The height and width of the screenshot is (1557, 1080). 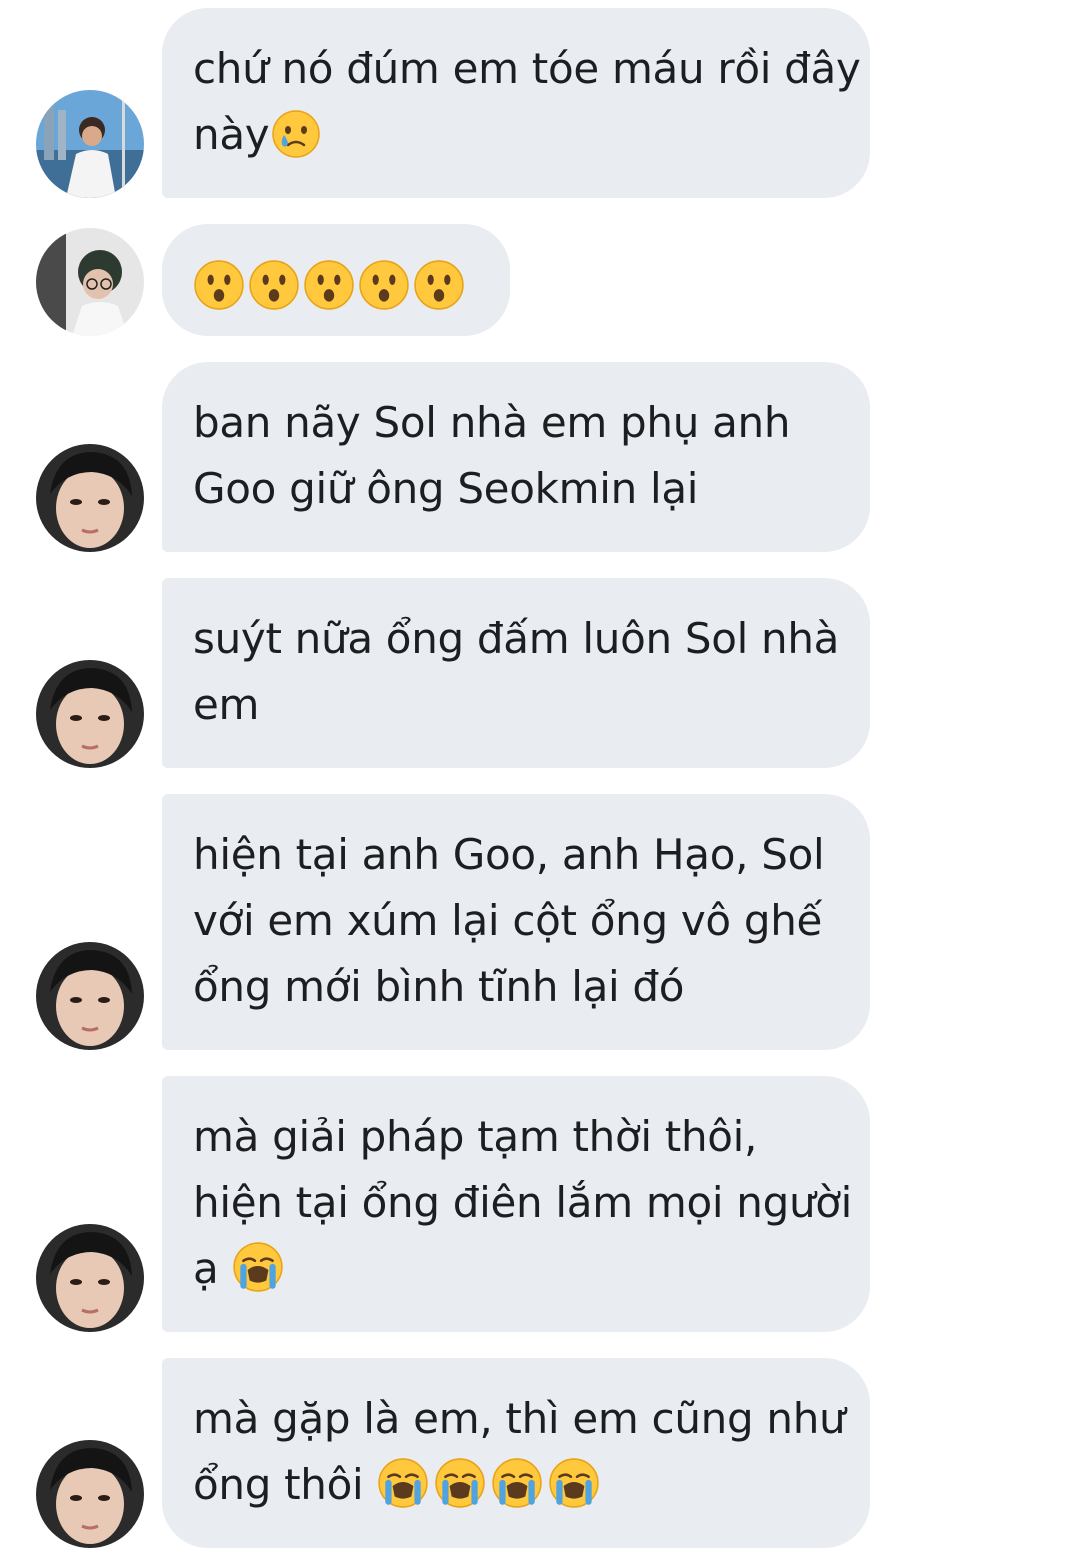 I want to click on message-text: ban nãy Sol nhà em phụ anh, so click(x=492, y=422).